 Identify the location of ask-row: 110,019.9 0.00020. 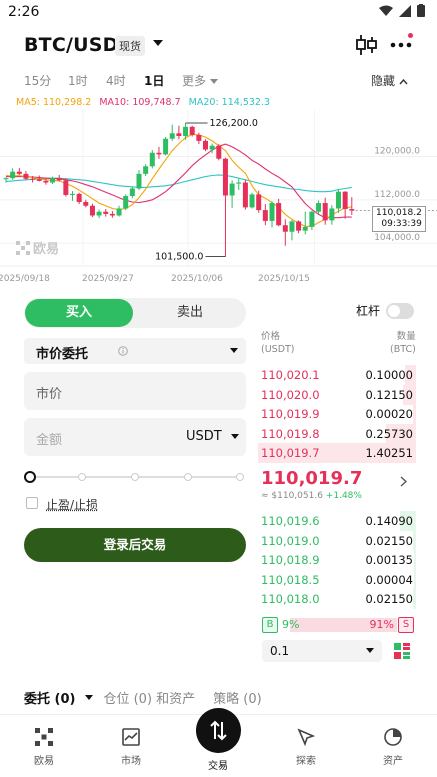
(337, 414).